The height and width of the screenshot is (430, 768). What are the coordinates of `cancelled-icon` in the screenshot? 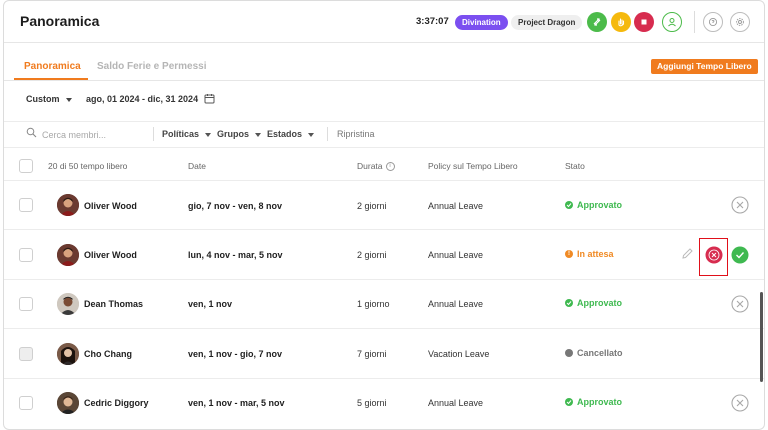 It's located at (569, 353).